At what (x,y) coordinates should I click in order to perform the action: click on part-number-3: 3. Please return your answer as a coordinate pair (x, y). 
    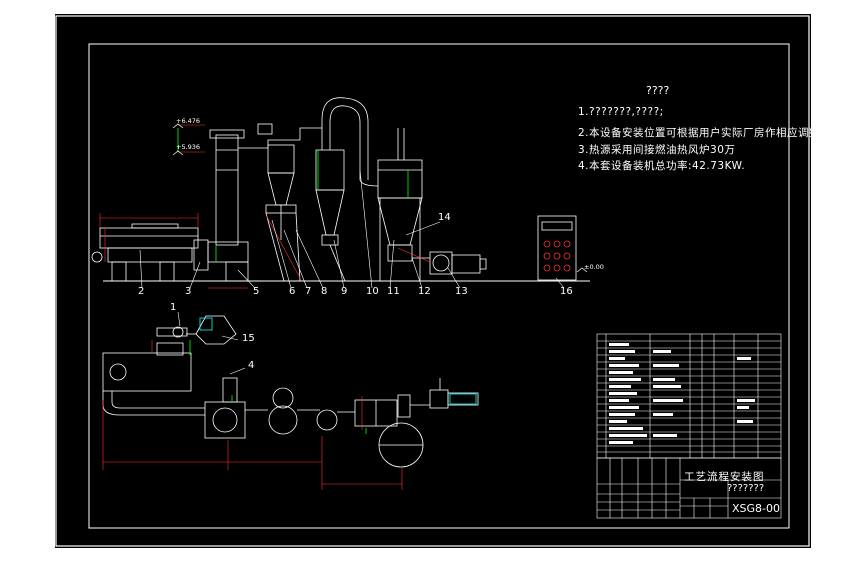
    Looking at the image, I should click on (188, 291).